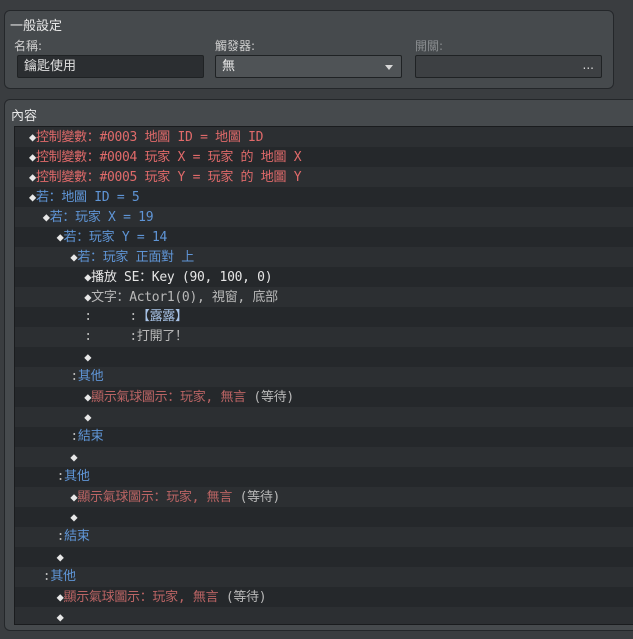 The height and width of the screenshot is (639, 633). Describe the element at coordinates (36, 26) in the screenshot. I see `general-settings-title: 一般設定` at that location.